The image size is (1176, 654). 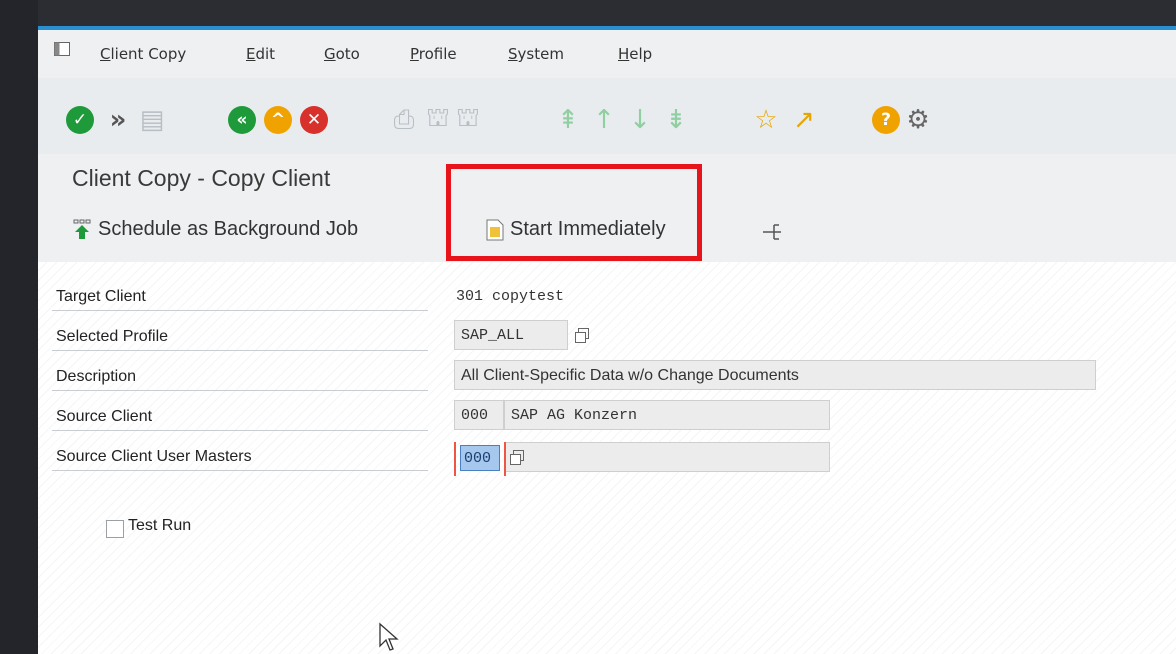 I want to click on source-client-name-field: SAP AG Konzern, so click(x=667, y=415).